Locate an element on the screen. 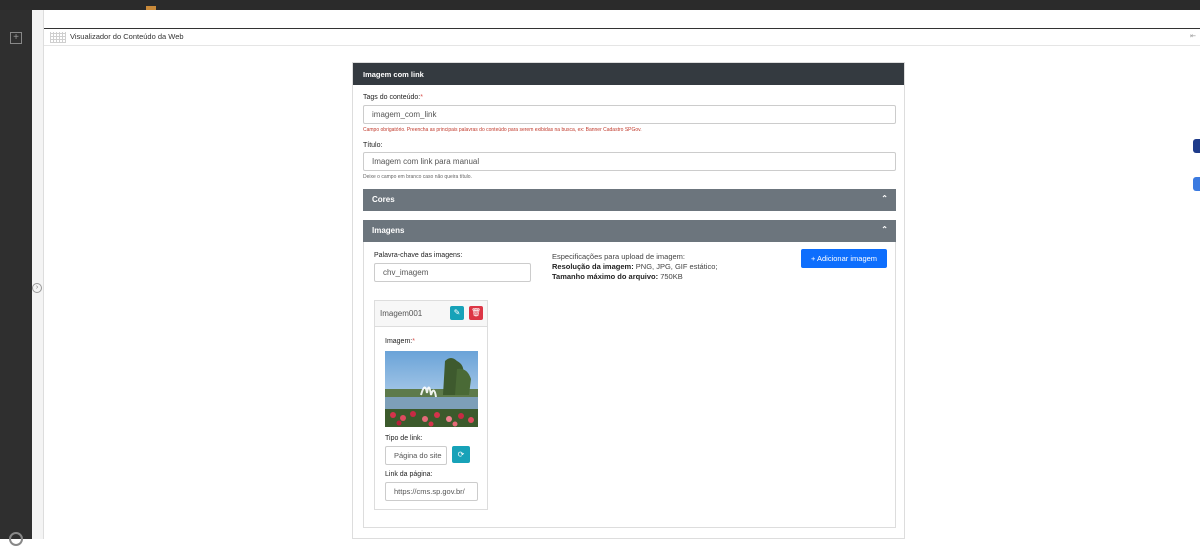 The width and height of the screenshot is (1200, 546). secondary-rail: › is located at coordinates (38, 274).